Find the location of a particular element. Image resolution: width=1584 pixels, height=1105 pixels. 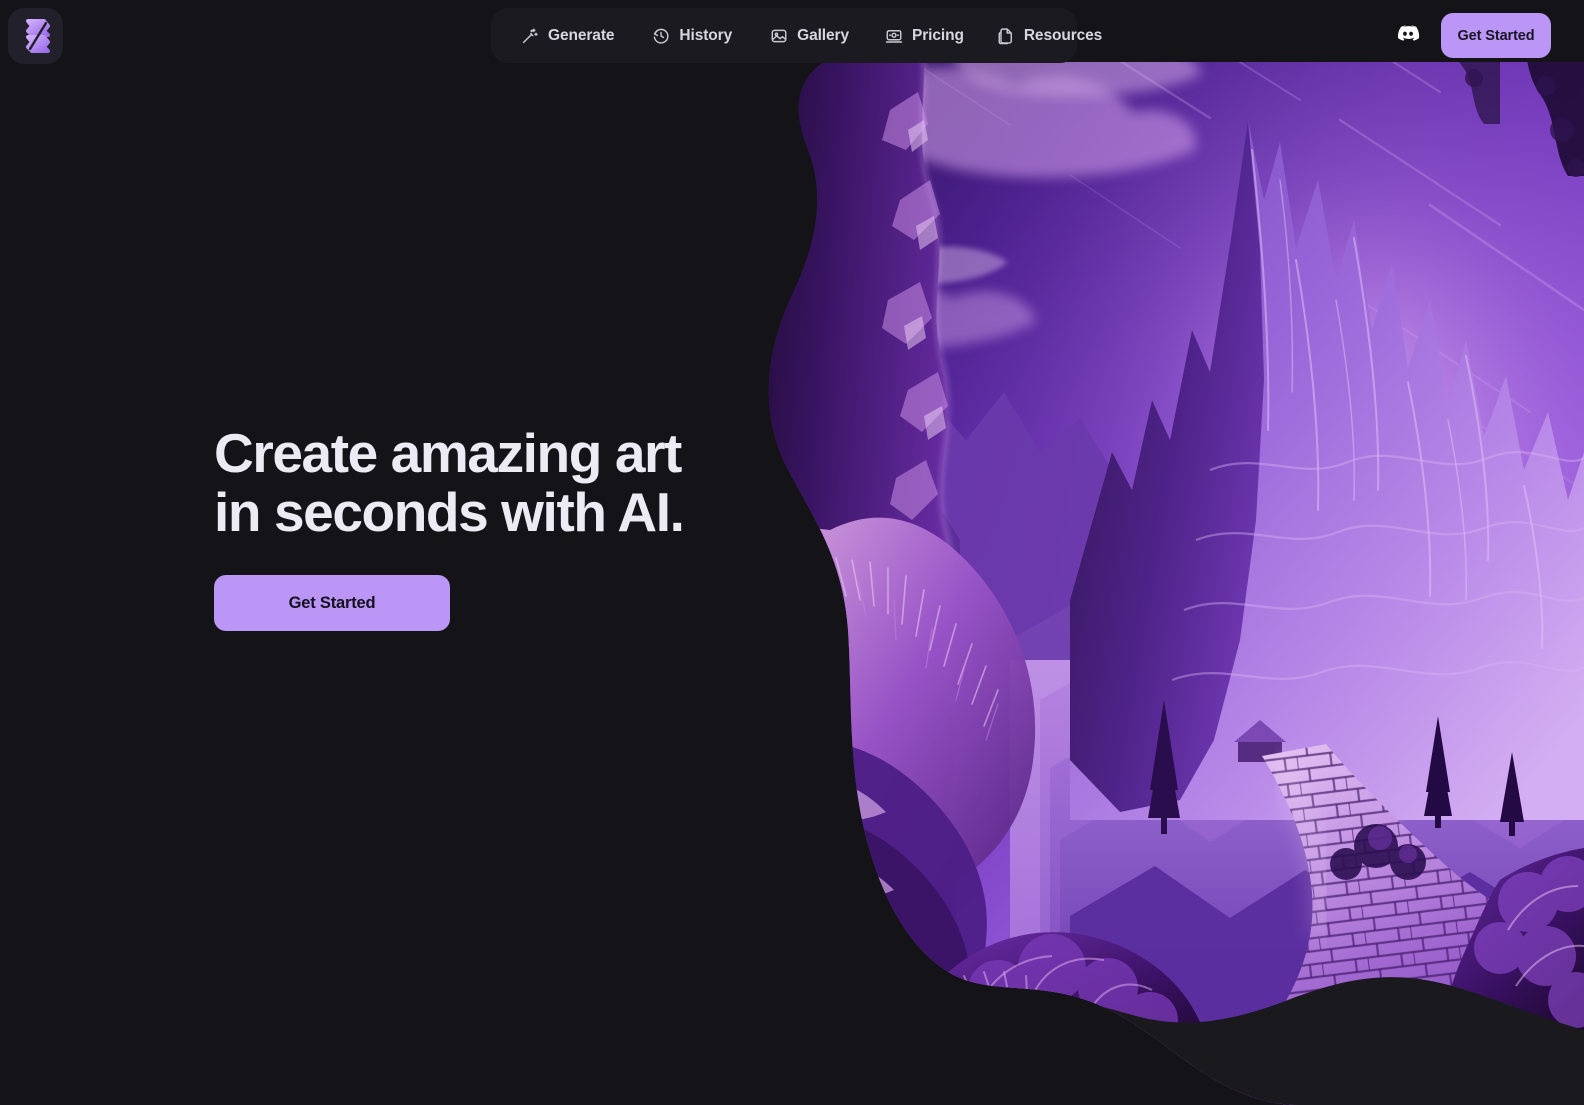

get-started-button-top: Get Started is located at coordinates (1496, 35).